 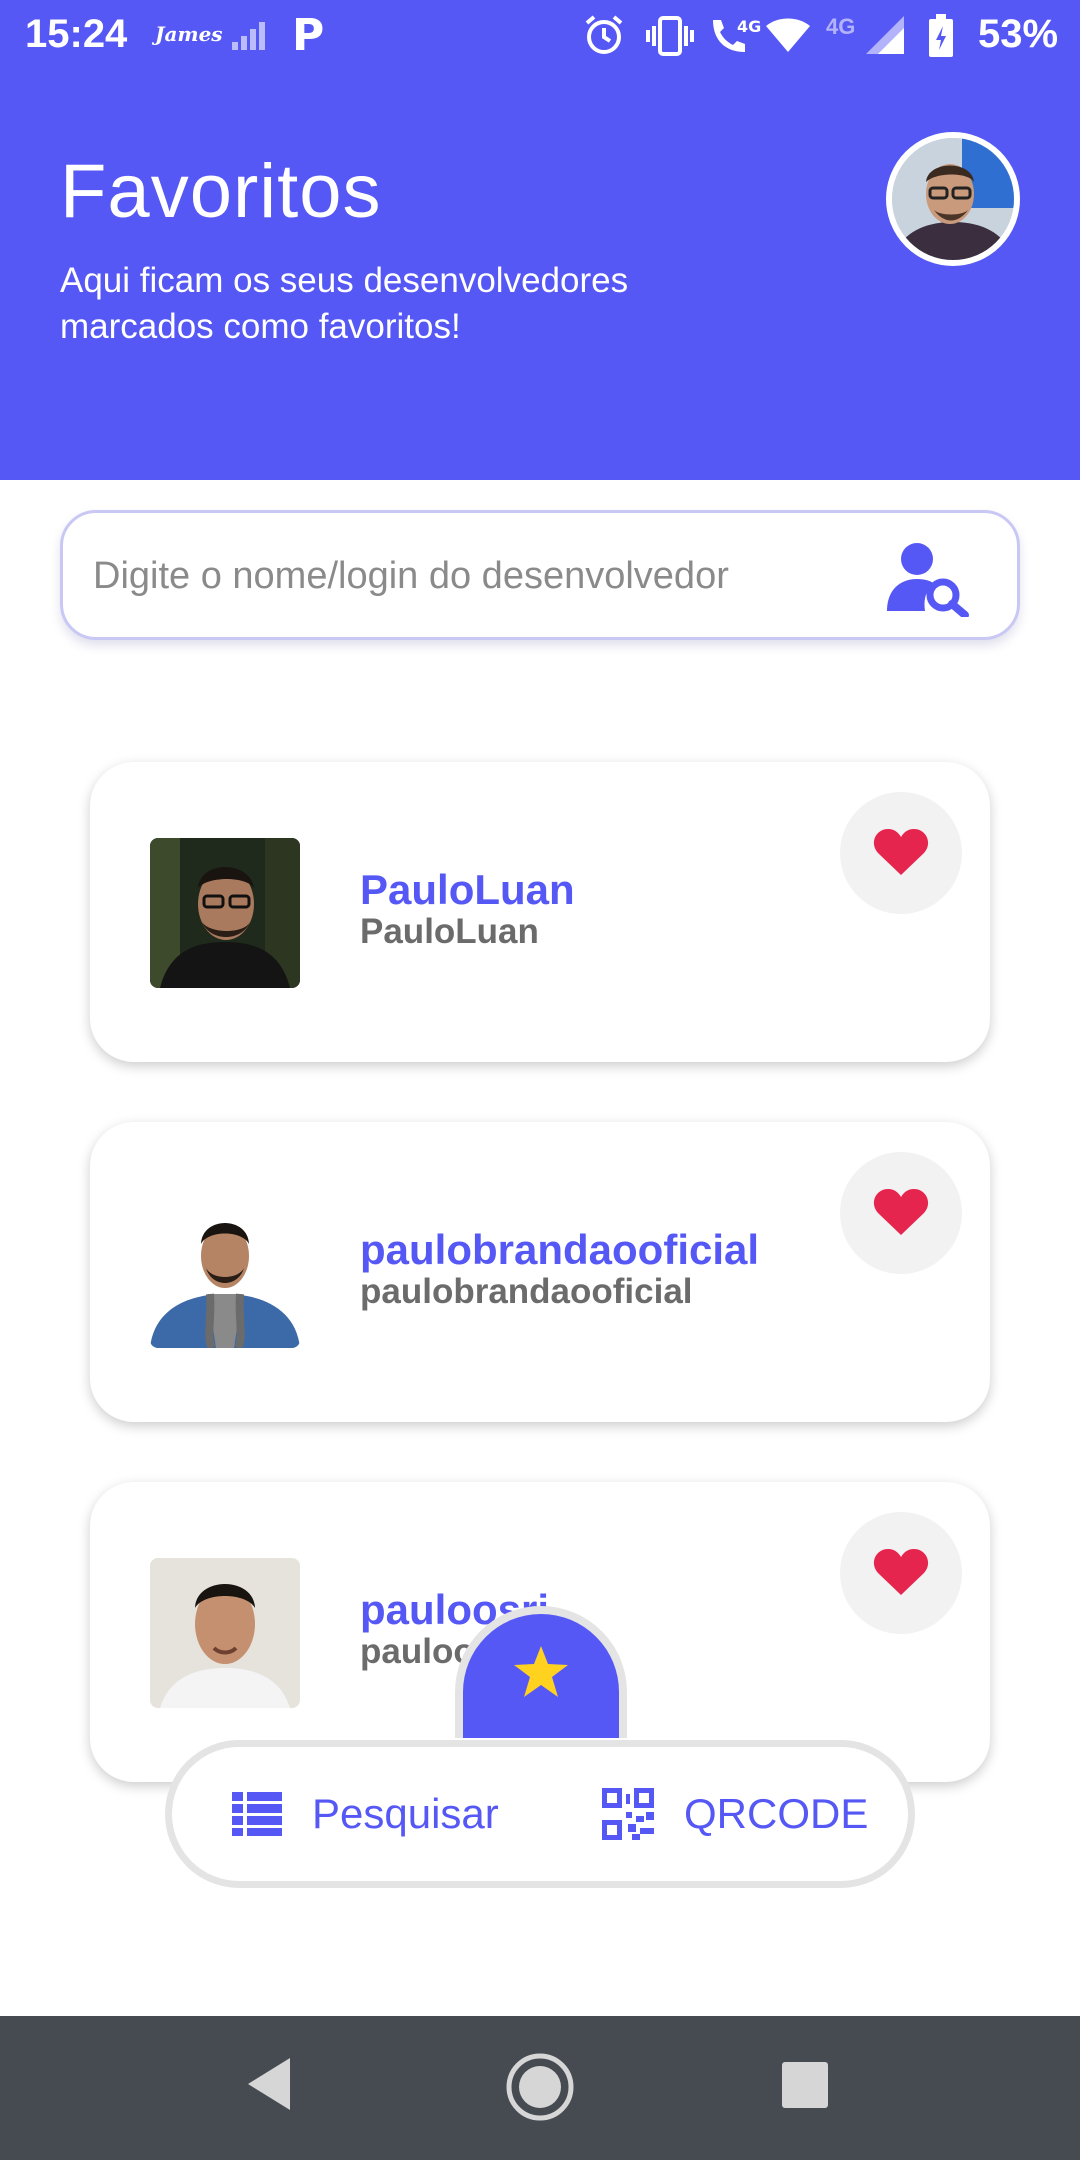 What do you see at coordinates (885, 35) in the screenshot?
I see `cellular-signal-icon` at bounding box center [885, 35].